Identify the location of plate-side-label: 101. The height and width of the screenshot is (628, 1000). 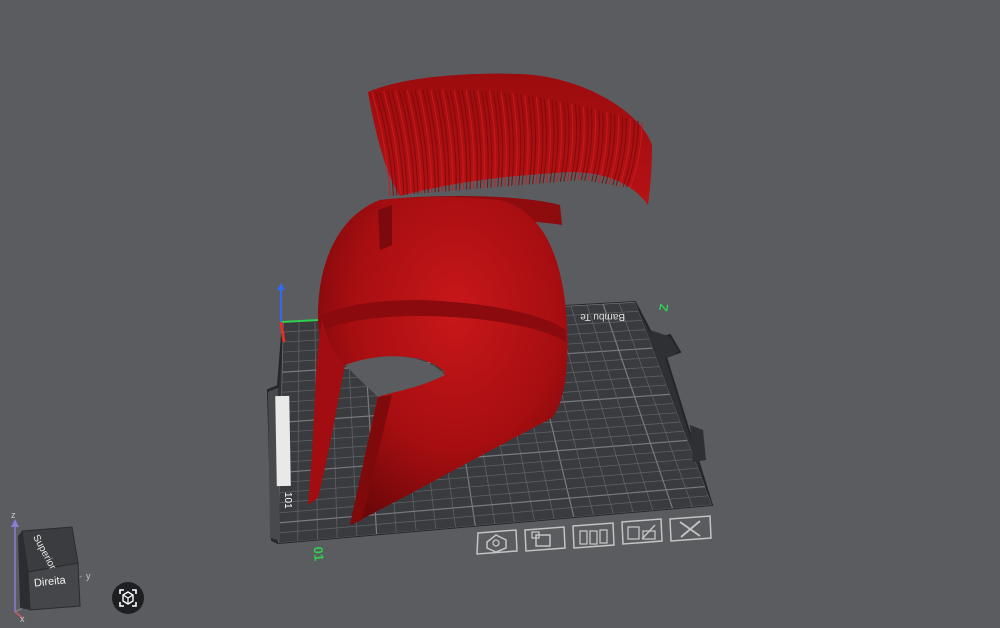
(287, 500).